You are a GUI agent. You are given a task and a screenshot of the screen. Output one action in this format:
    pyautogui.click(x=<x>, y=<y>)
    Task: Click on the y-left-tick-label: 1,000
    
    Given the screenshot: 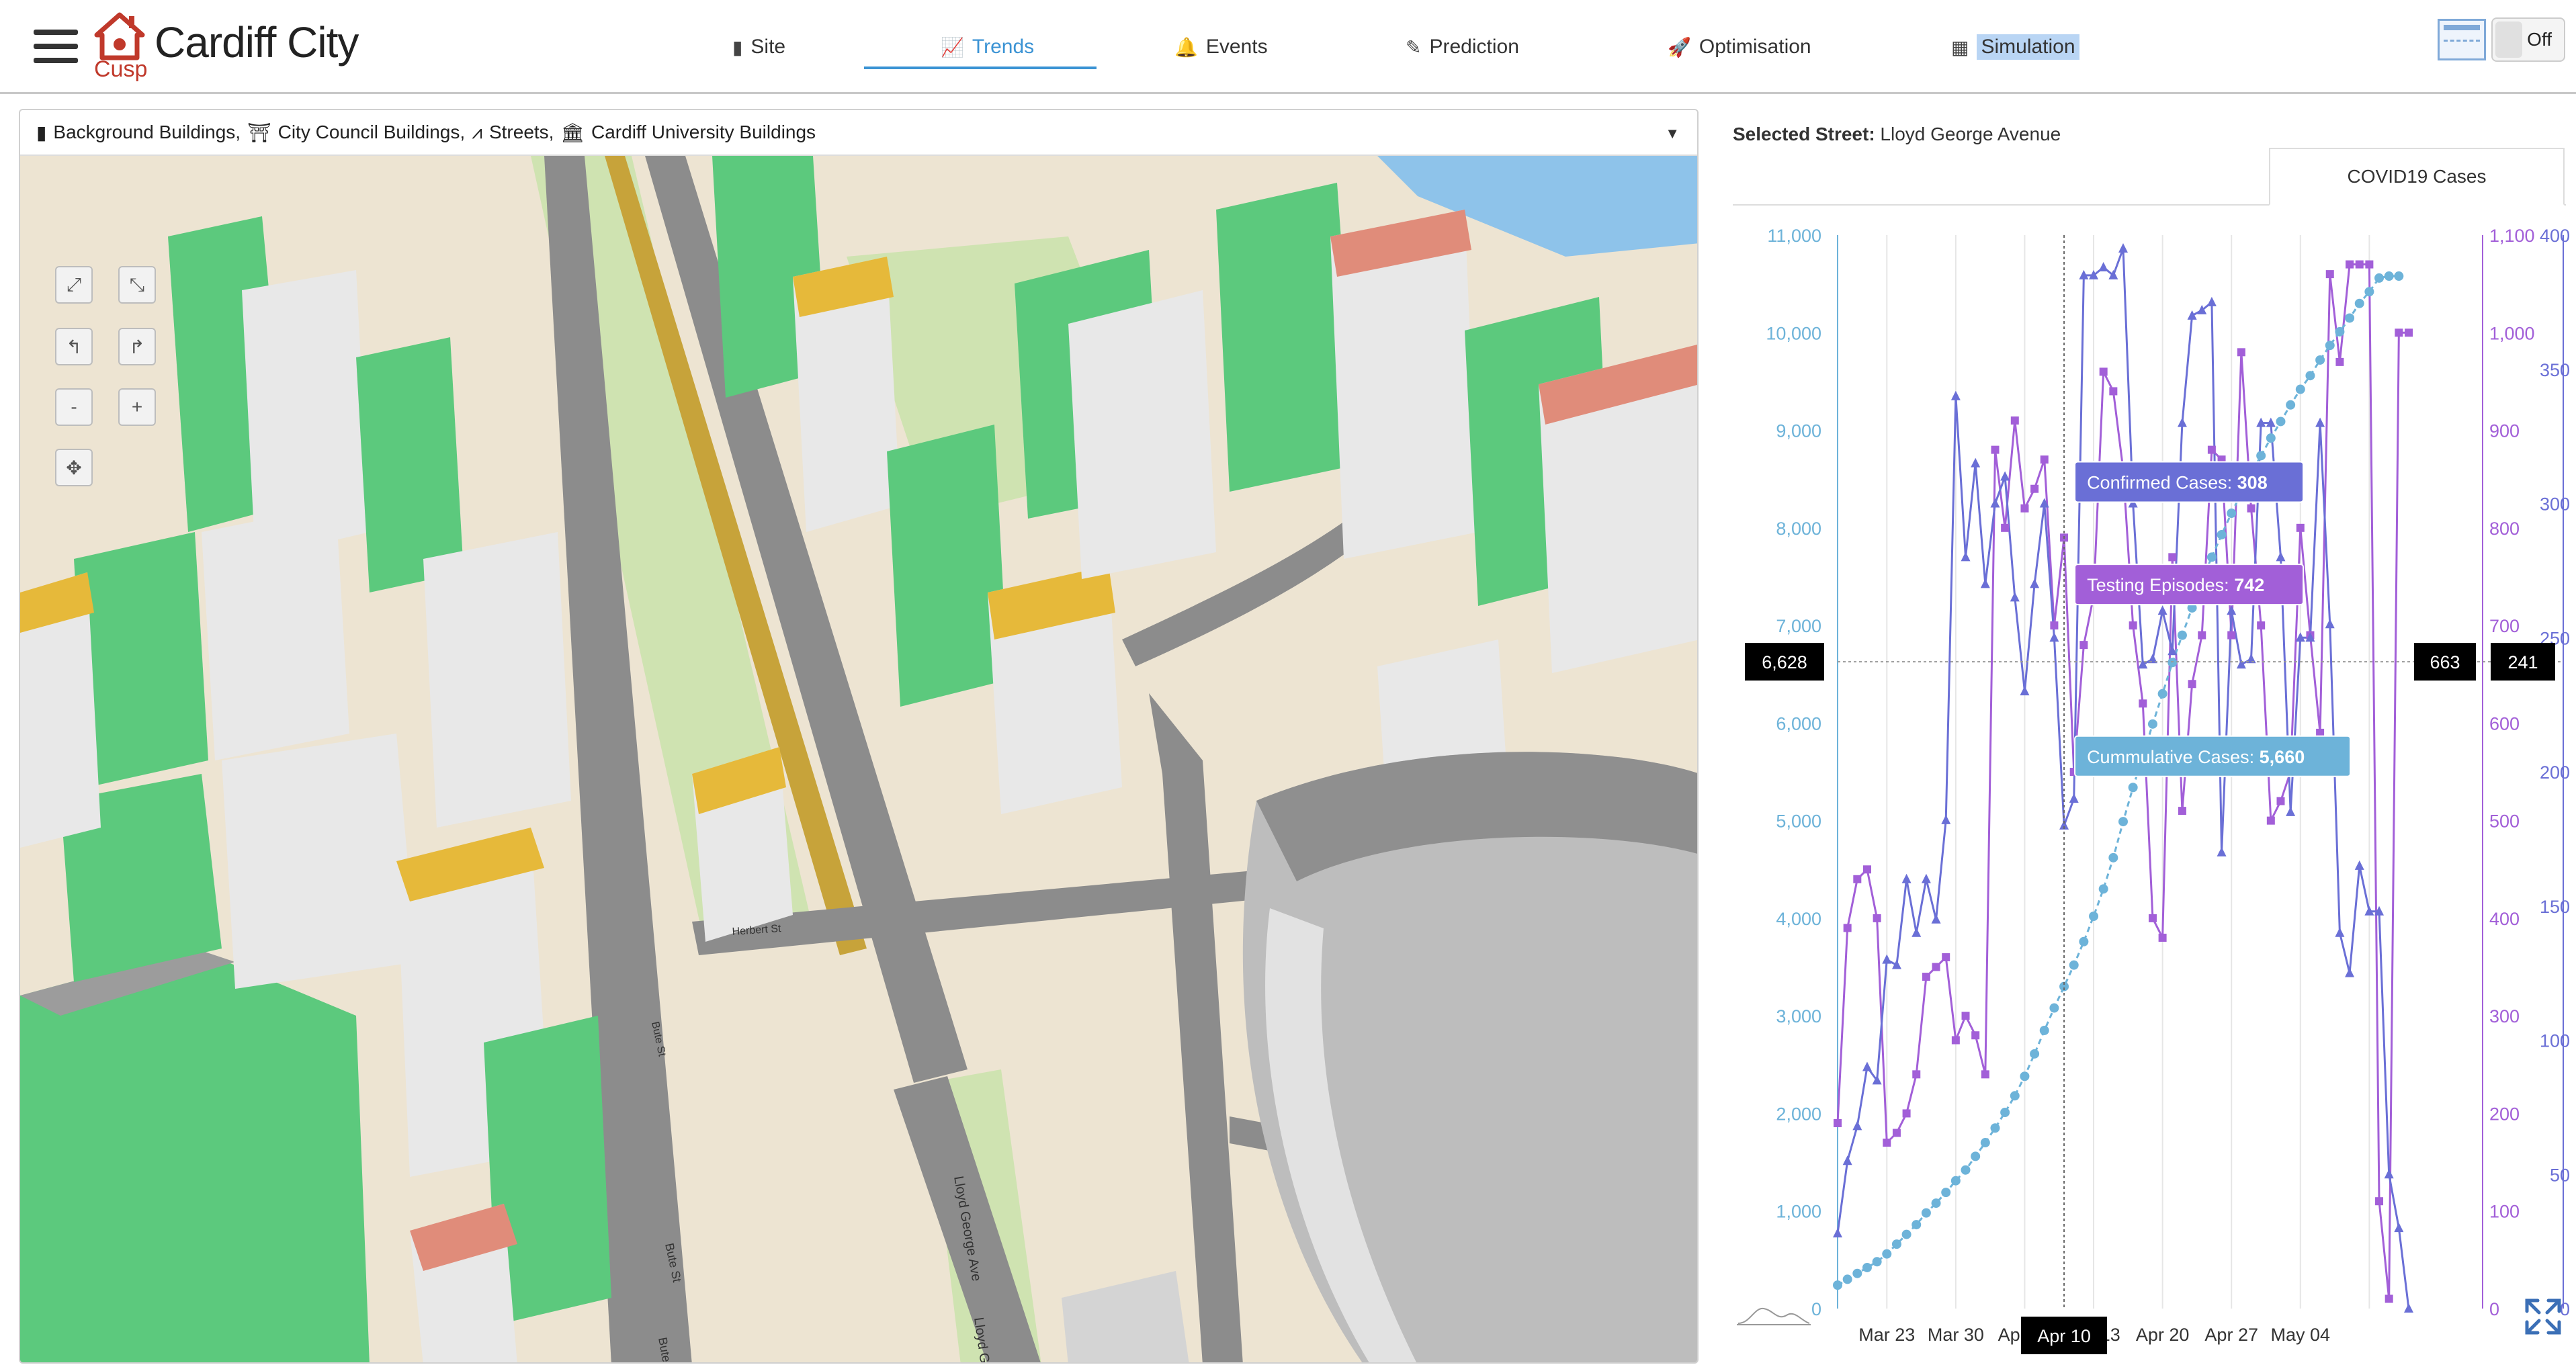 What is the action you would take?
    pyautogui.click(x=1798, y=1212)
    